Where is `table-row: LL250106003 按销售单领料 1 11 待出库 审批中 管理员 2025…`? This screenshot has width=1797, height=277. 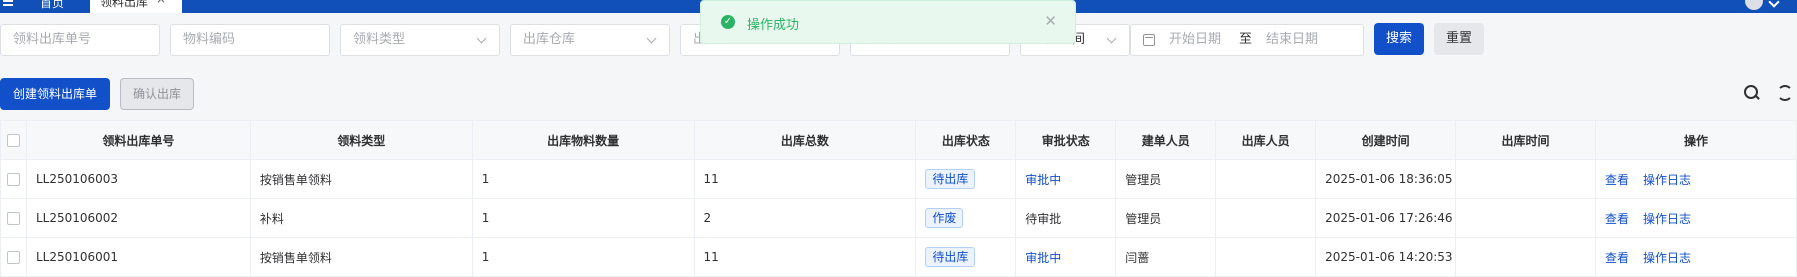 table-row: LL250106003 按销售单领料 1 11 待出库 审批中 管理员 2025… is located at coordinates (898, 179).